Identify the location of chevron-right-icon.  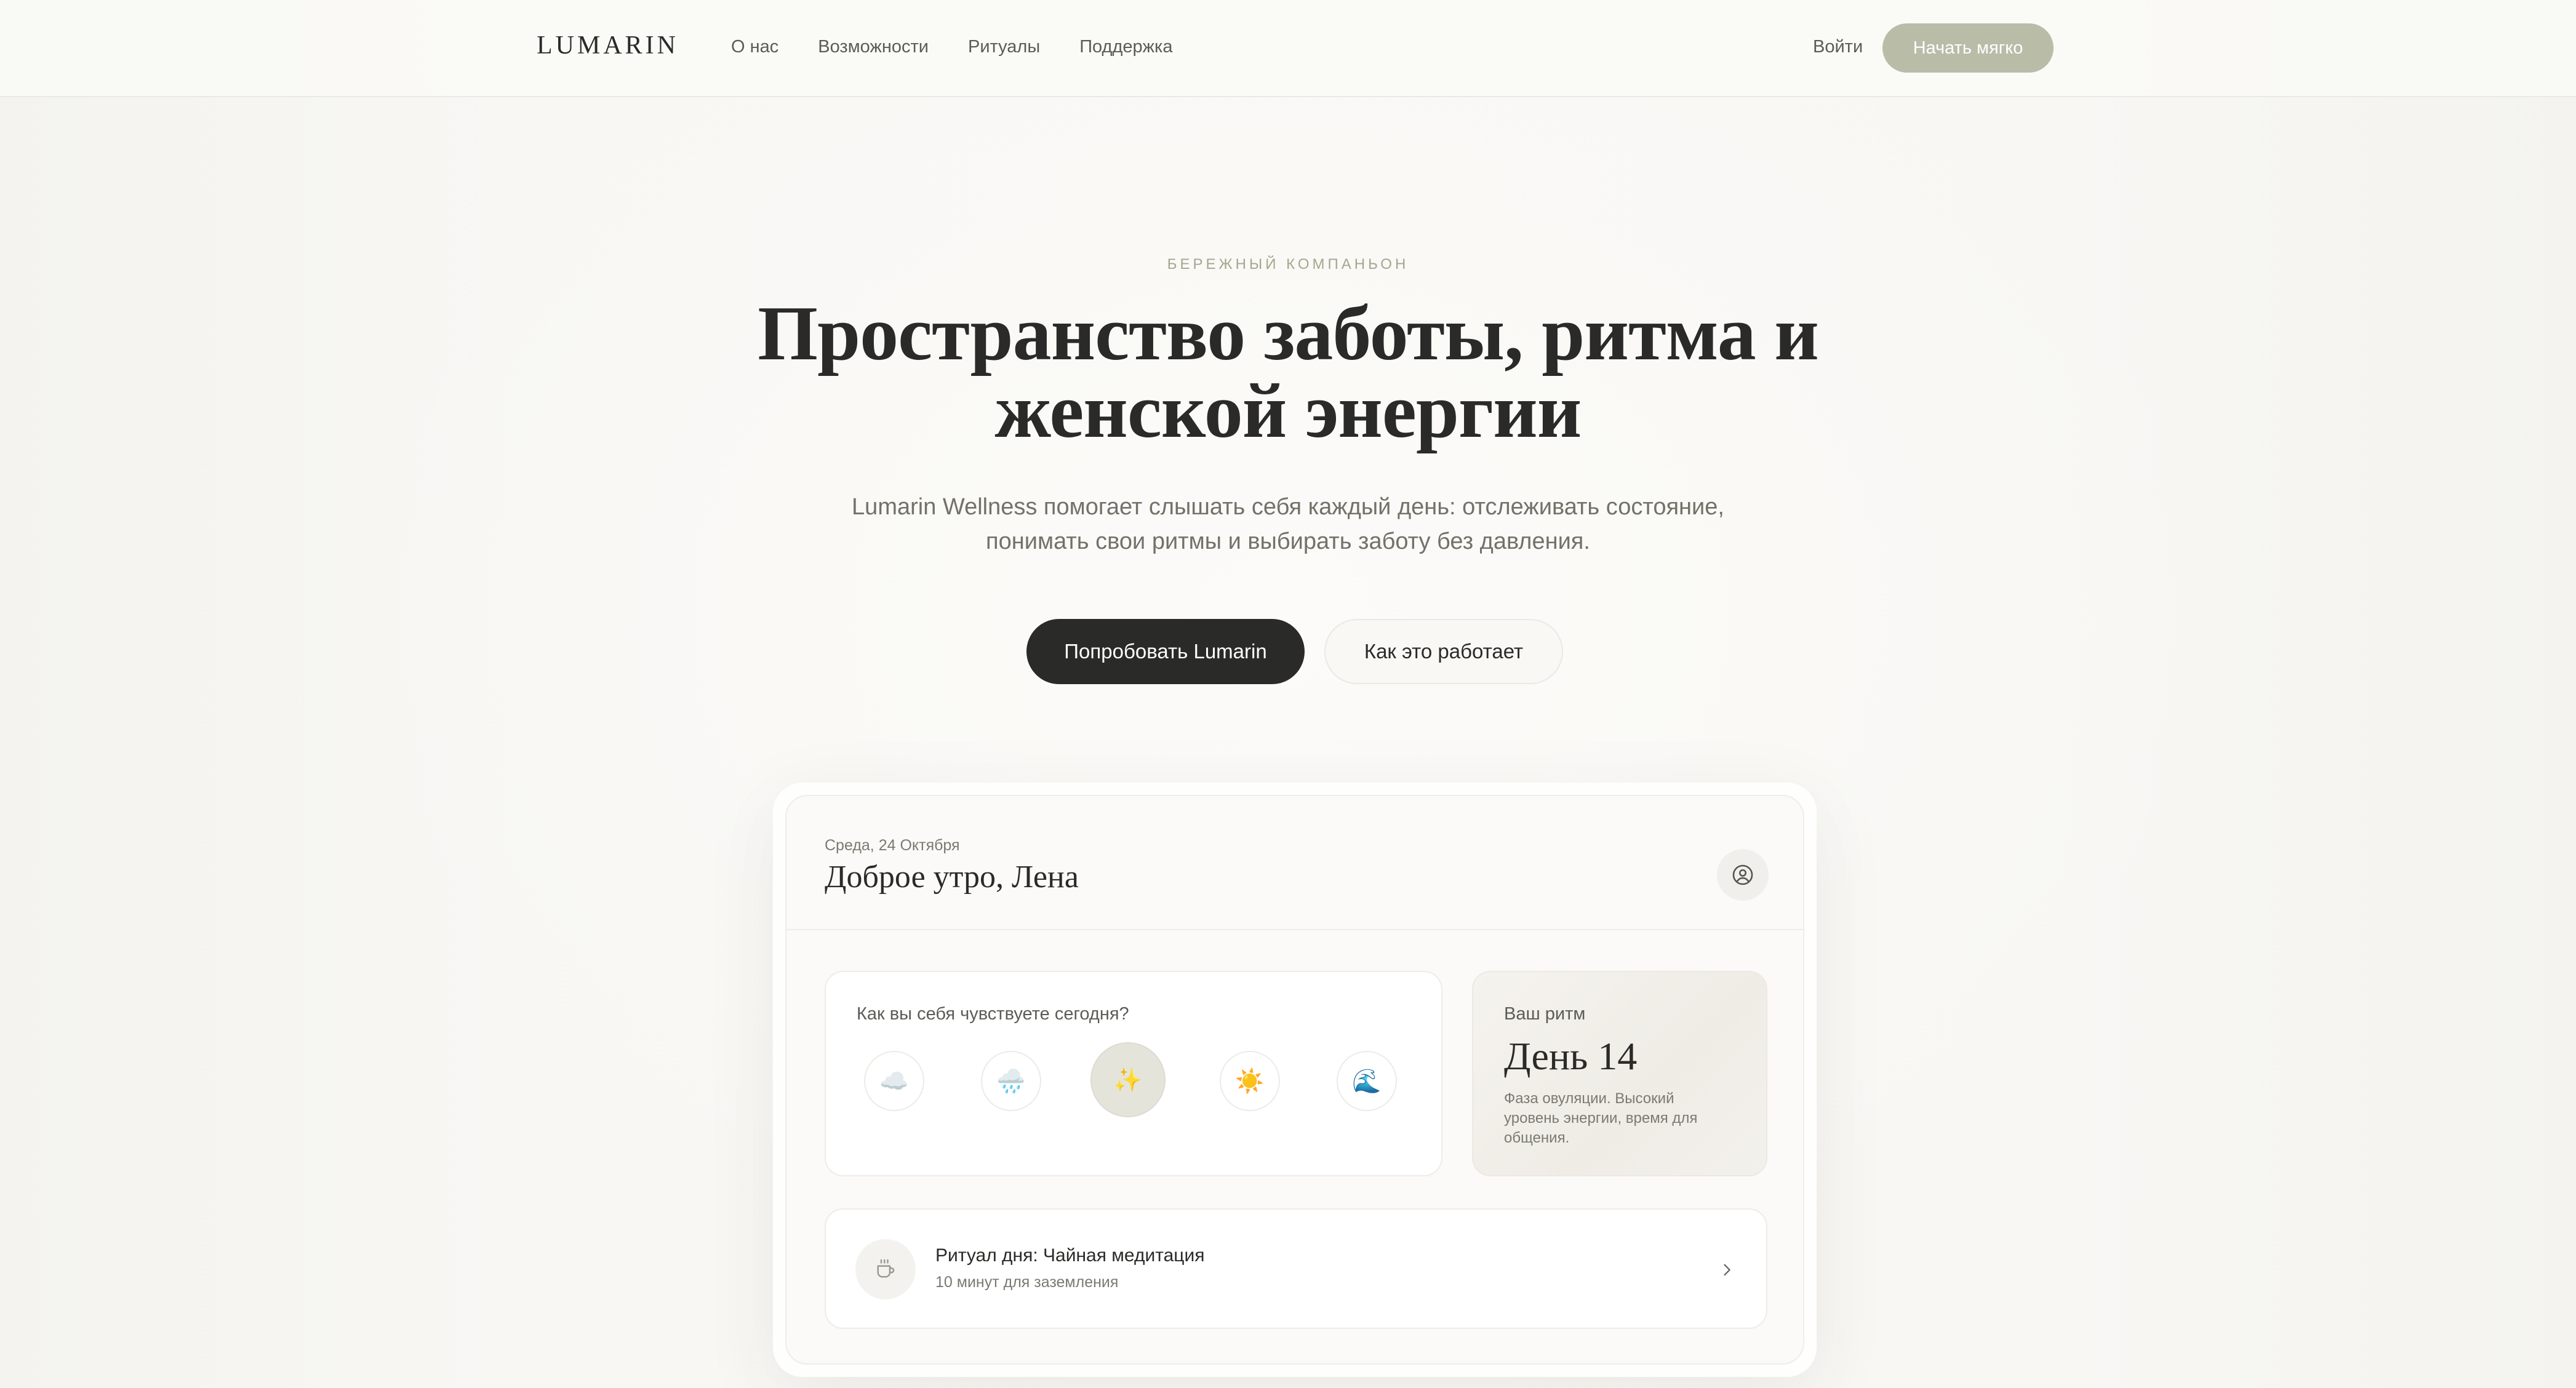
(1726, 1270).